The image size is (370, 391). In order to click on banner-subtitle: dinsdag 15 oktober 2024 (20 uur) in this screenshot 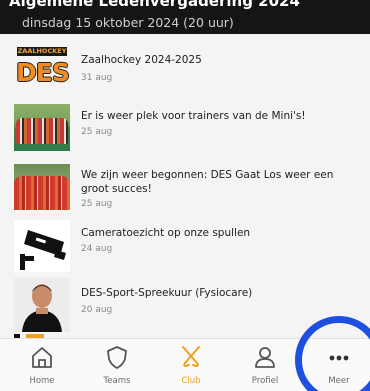, I will do `click(128, 22)`.